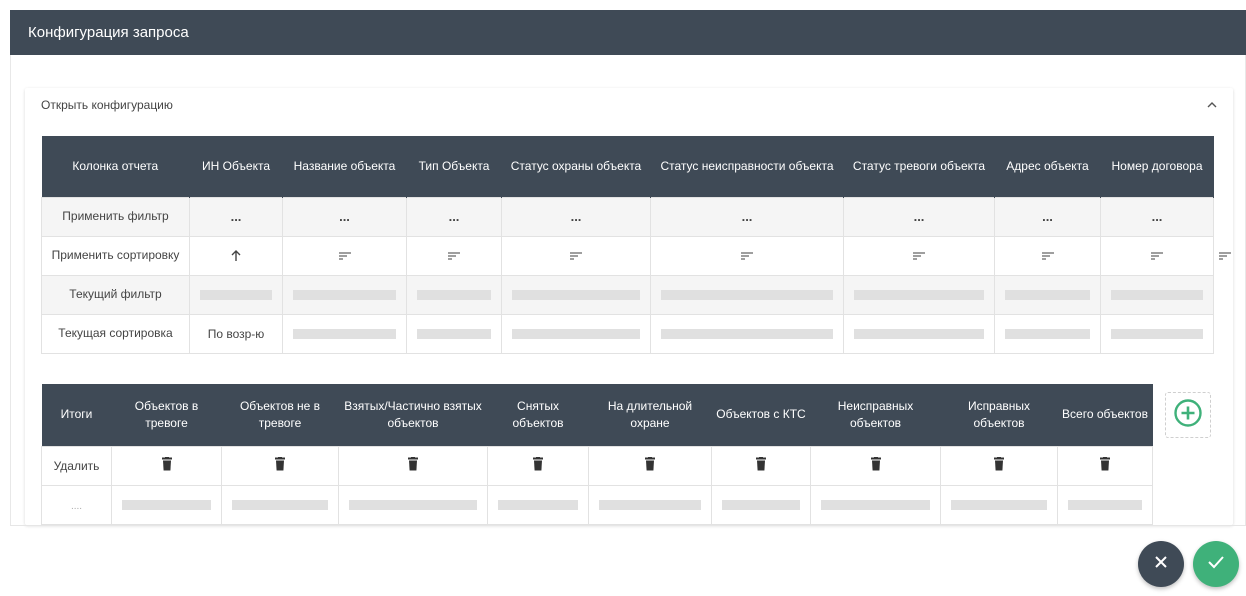 The height and width of the screenshot is (596, 1246). What do you see at coordinates (761, 415) in the screenshot?
I see `column-header: Объектов с КТС` at bounding box center [761, 415].